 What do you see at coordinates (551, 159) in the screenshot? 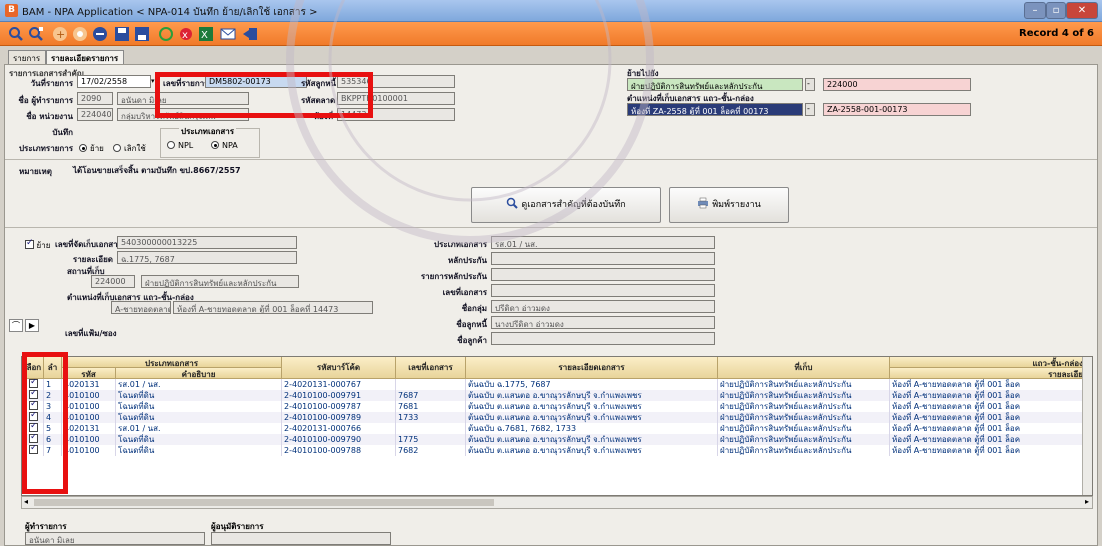
I see `divider` at bounding box center [551, 159].